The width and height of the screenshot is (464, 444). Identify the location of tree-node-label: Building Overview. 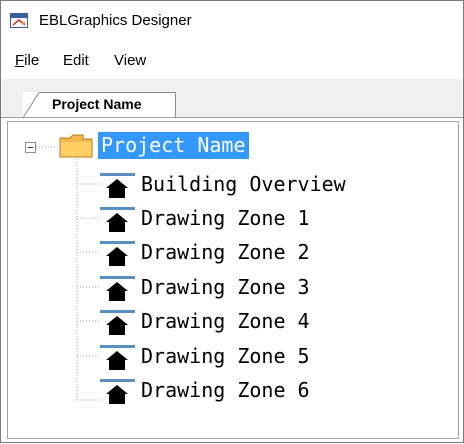
(243, 184).